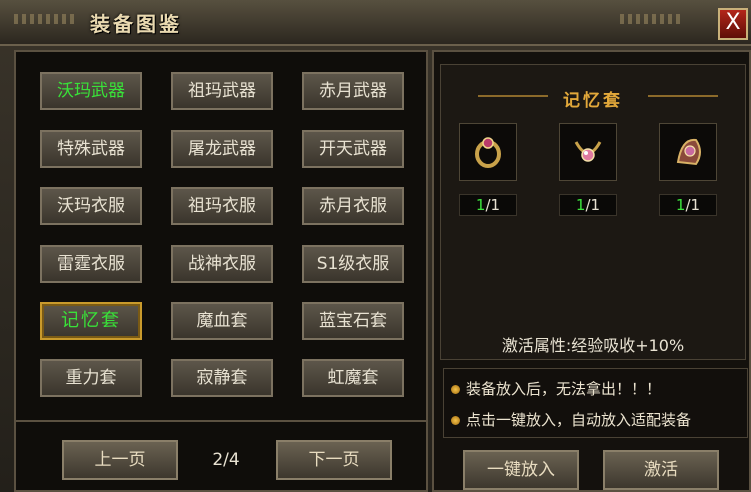 The image size is (751, 492). I want to click on category-button-silence-set: 寂静套, so click(222, 378).